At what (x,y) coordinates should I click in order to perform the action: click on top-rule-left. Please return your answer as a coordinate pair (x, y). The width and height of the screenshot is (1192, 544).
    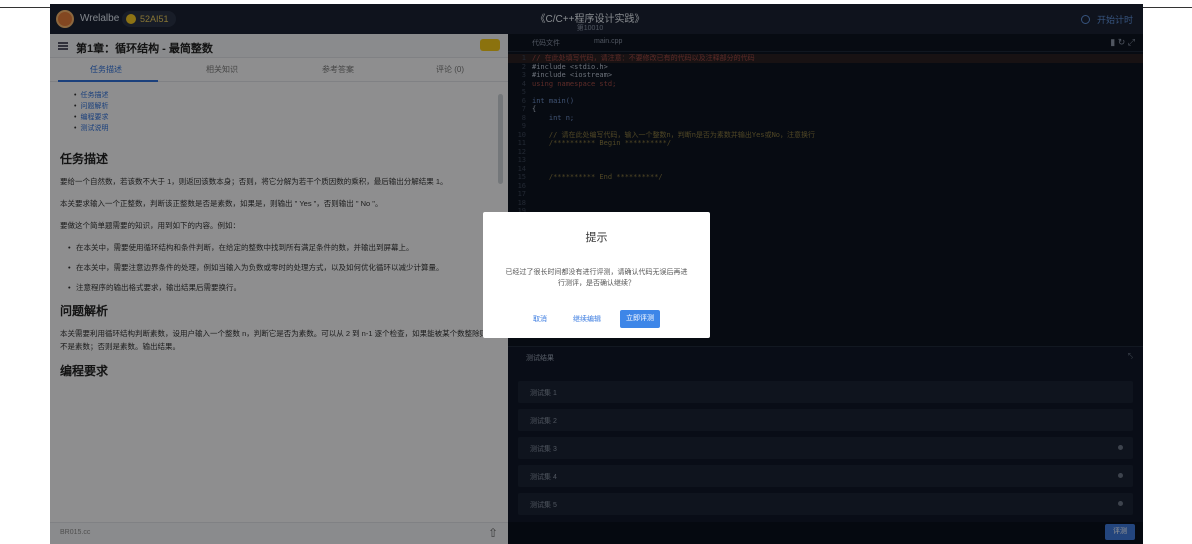
    Looking at the image, I should click on (25, 7).